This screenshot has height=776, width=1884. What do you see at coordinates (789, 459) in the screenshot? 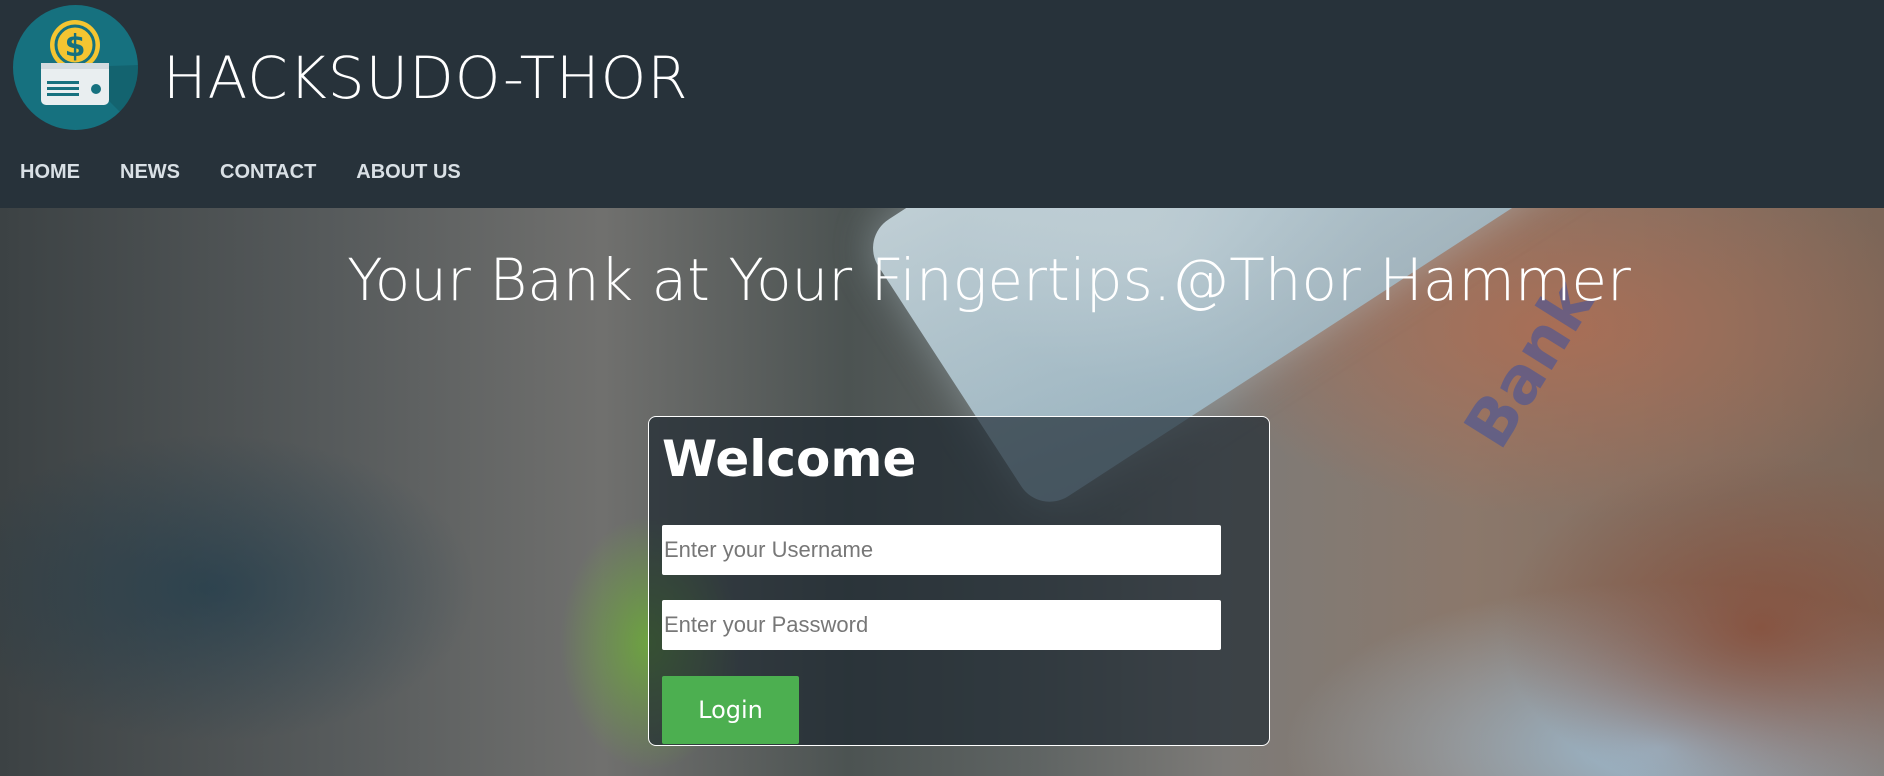
I see `login-heading: Welcome` at bounding box center [789, 459].